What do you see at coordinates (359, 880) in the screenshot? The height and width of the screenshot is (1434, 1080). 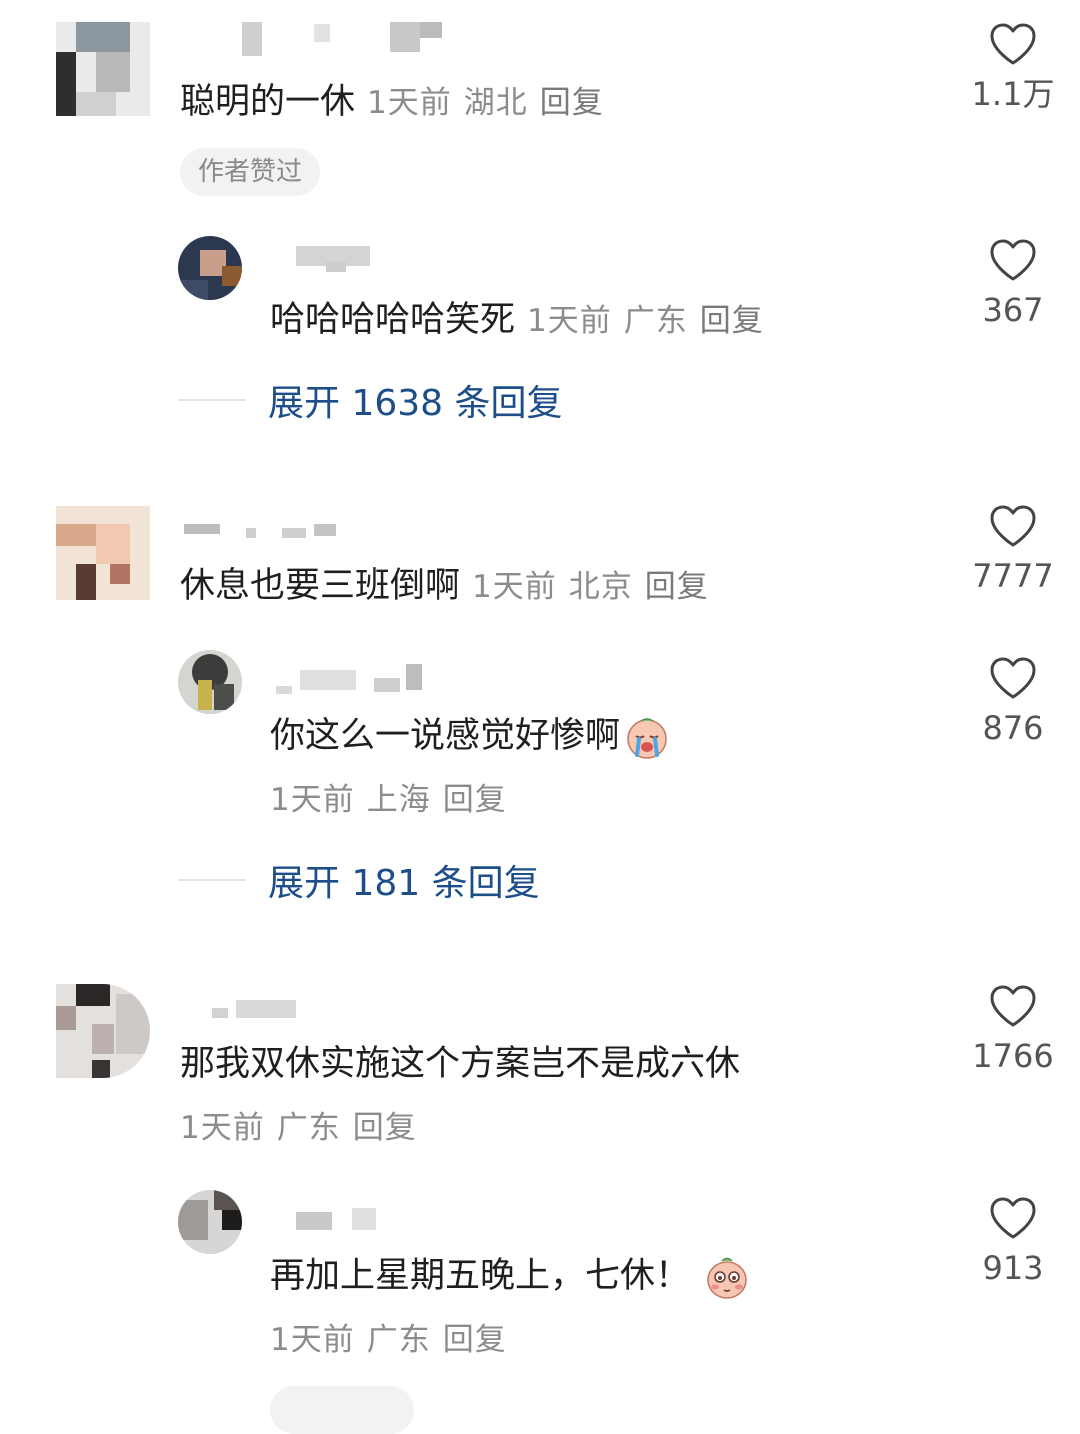 I see `expand-replies-button: 展开 181 条回复` at bounding box center [359, 880].